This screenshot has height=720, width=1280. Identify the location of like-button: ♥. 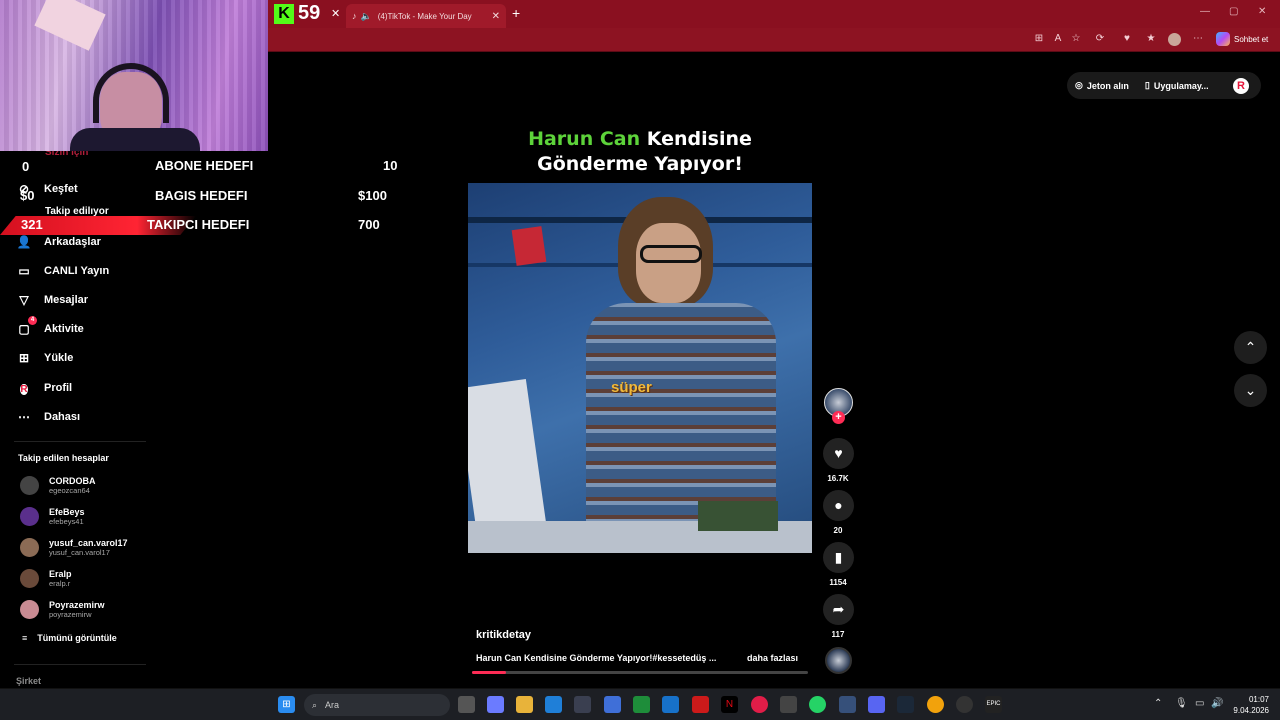
(838, 453).